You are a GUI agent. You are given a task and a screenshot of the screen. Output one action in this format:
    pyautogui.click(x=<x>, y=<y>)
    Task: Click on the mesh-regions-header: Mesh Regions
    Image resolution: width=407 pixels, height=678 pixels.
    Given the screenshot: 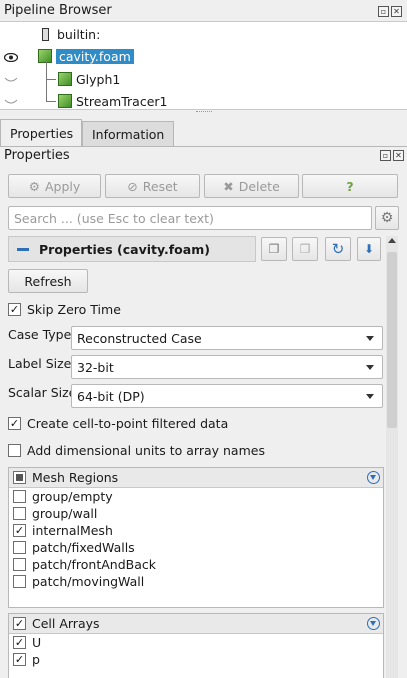 What is the action you would take?
    pyautogui.click(x=196, y=478)
    